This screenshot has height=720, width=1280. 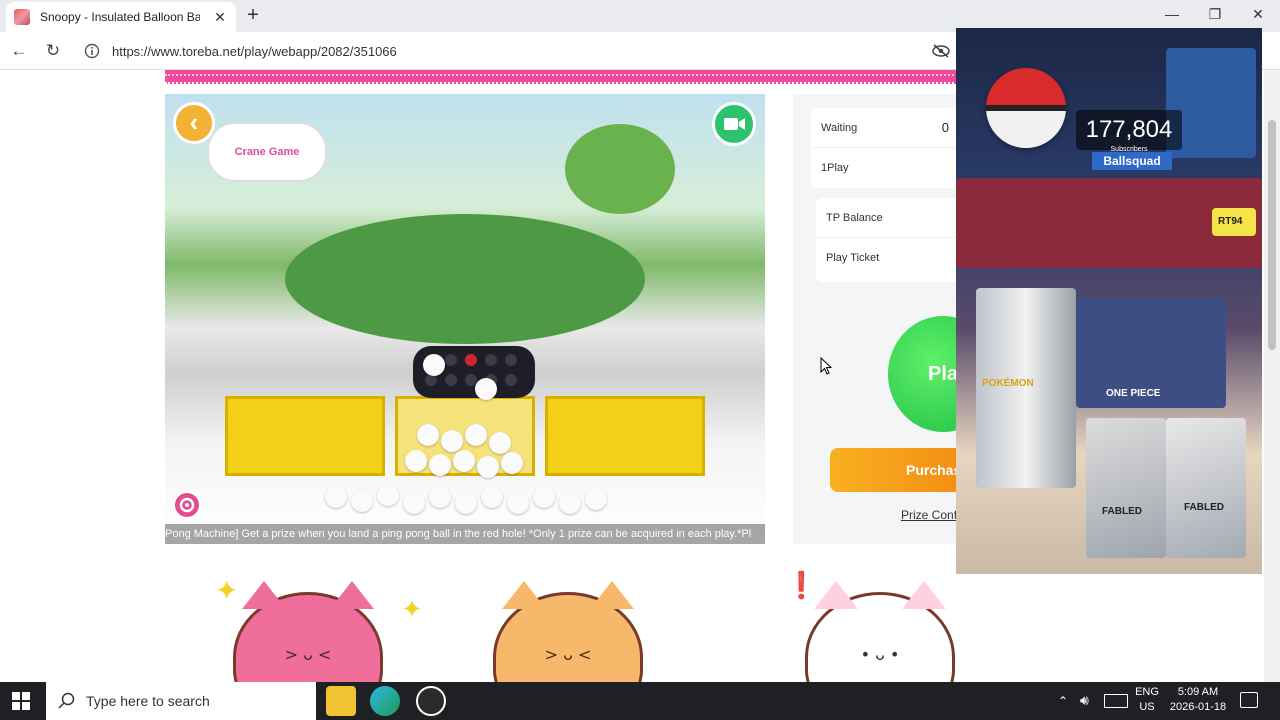 What do you see at coordinates (1008, 383) in the screenshot?
I see `pokemon-pack-label: POKÉMON` at bounding box center [1008, 383].